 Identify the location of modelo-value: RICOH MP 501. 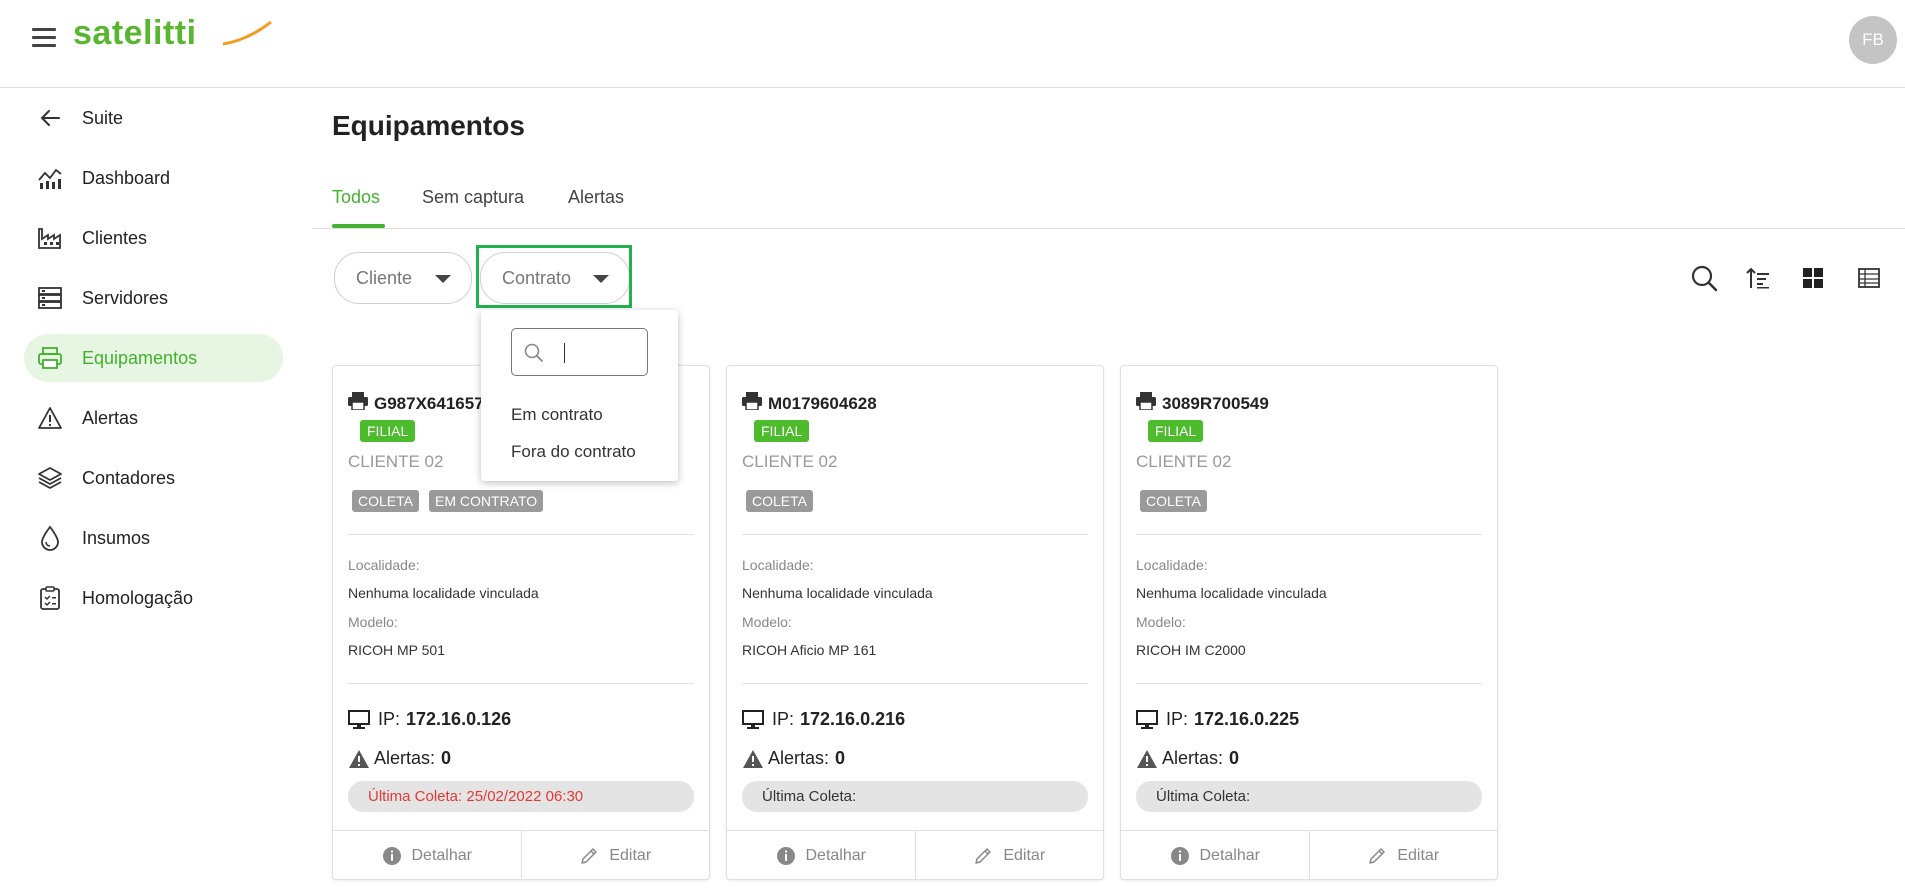
(396, 650).